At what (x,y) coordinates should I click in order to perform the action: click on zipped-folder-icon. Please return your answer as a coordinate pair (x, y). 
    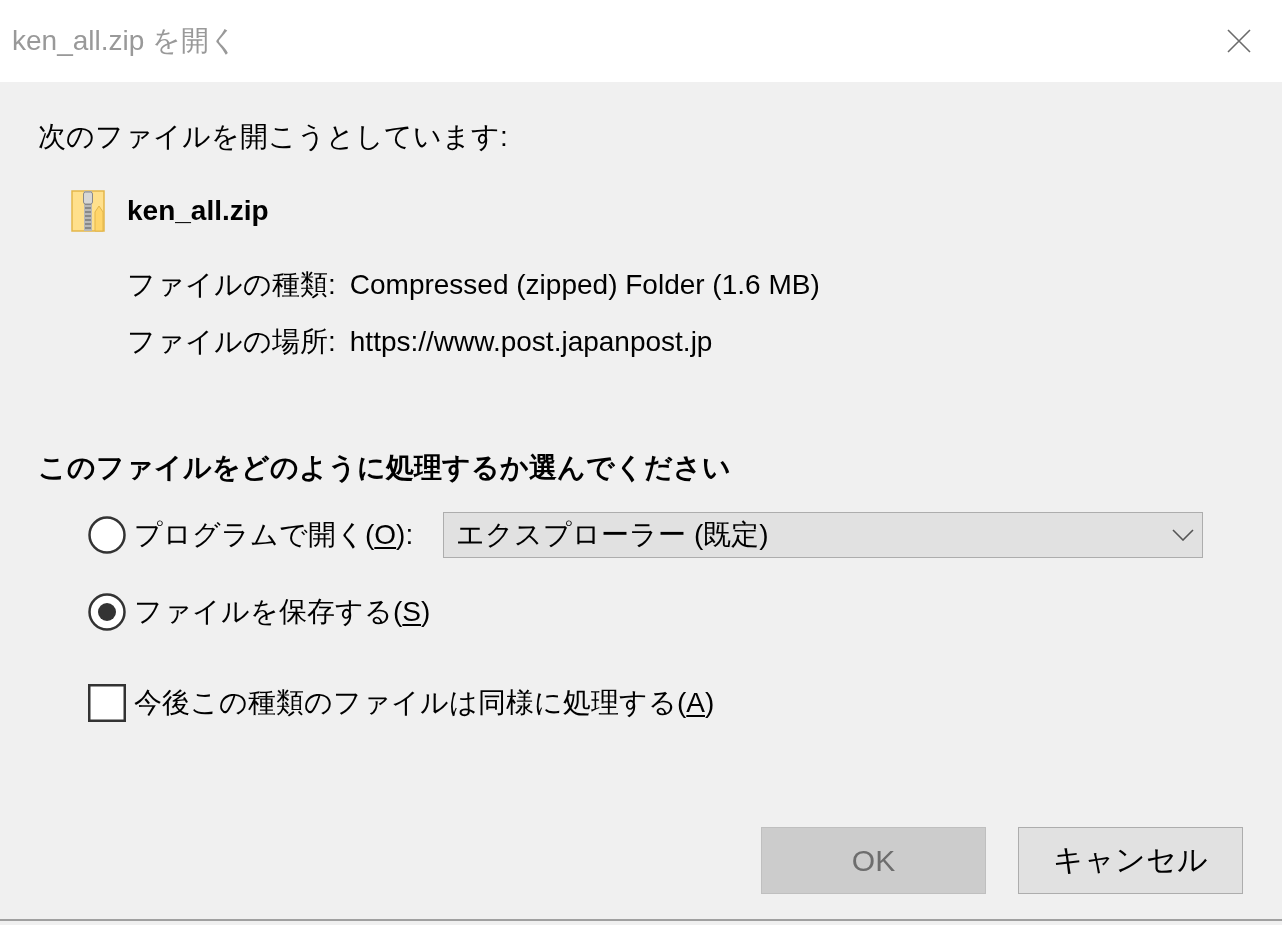
    Looking at the image, I should click on (88, 211).